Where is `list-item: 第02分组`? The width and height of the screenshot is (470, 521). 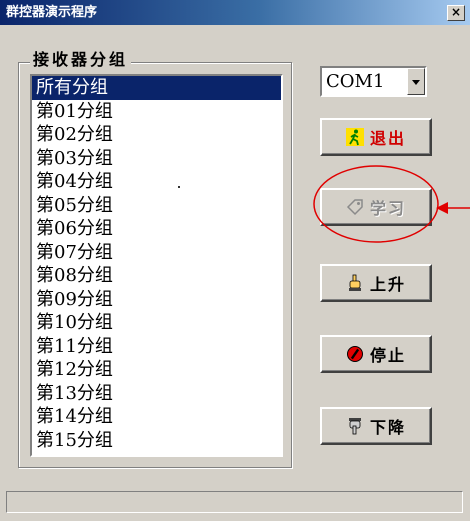 list-item: 第02分组 is located at coordinates (156, 135).